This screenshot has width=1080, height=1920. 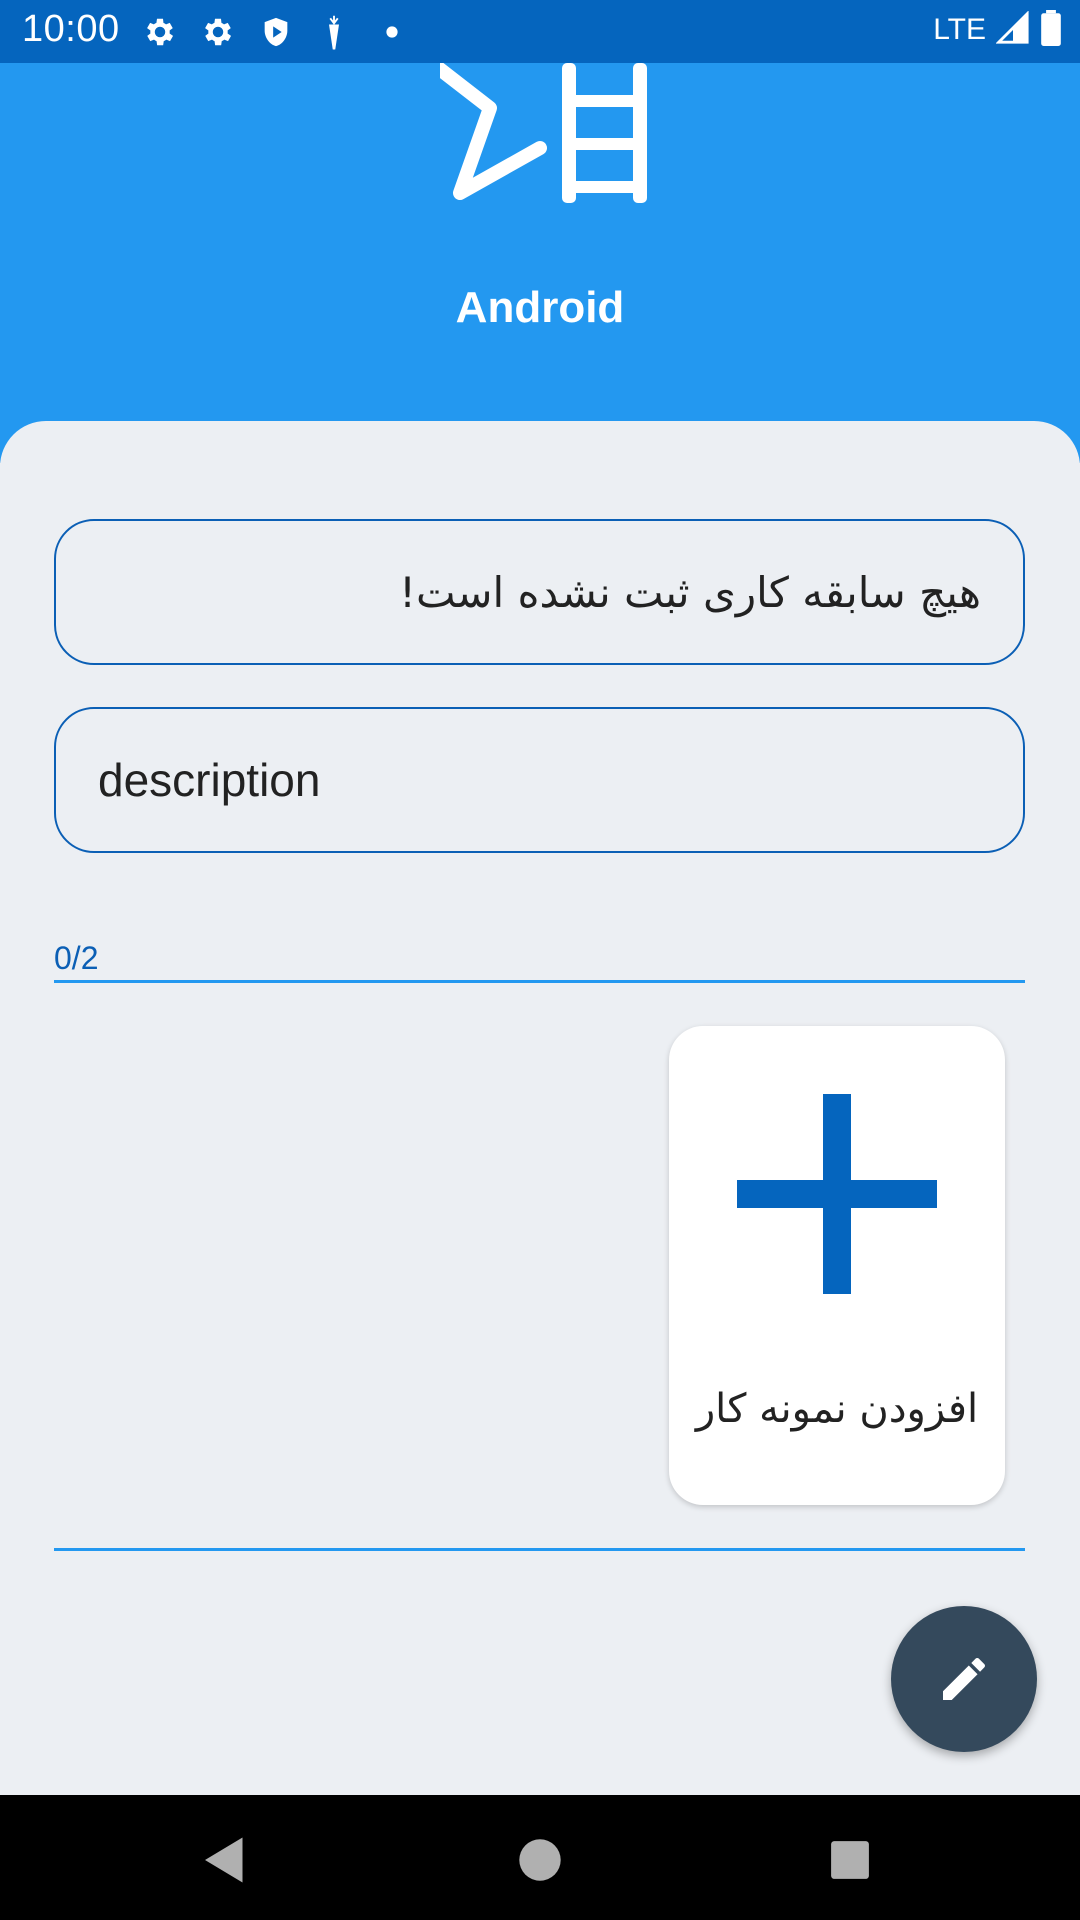 I want to click on edit-fab-button, so click(x=964, y=1679).